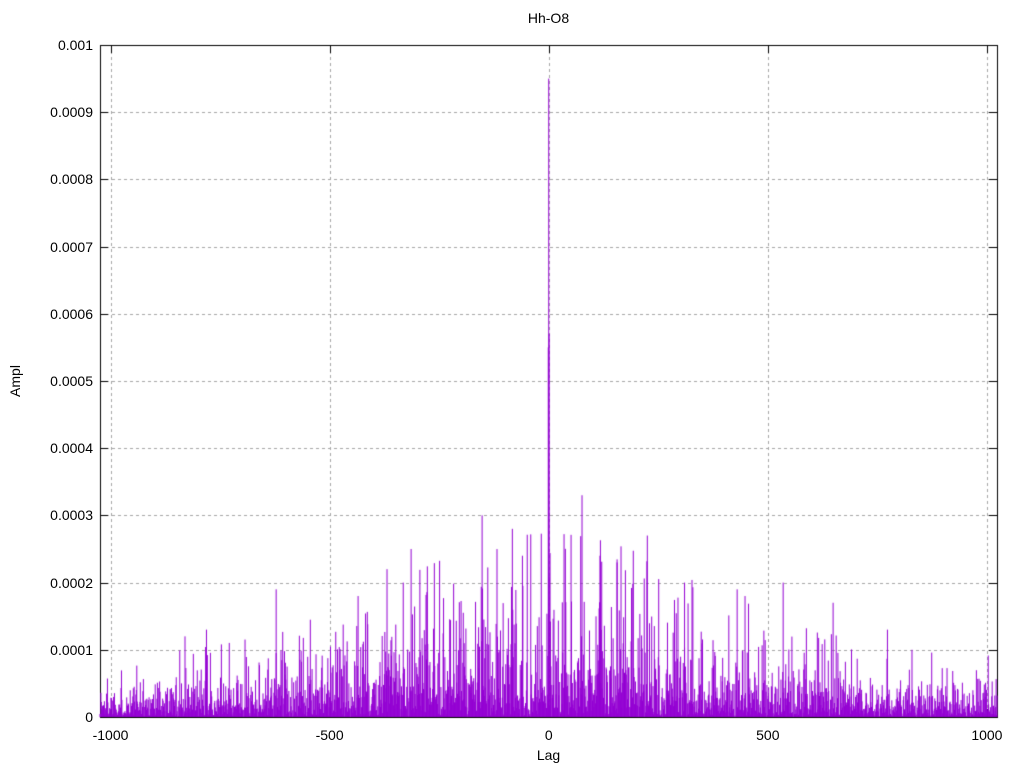 The width and height of the screenshot is (1024, 768). Describe the element at coordinates (548, 735) in the screenshot. I see `x-tick-label: 0` at that location.